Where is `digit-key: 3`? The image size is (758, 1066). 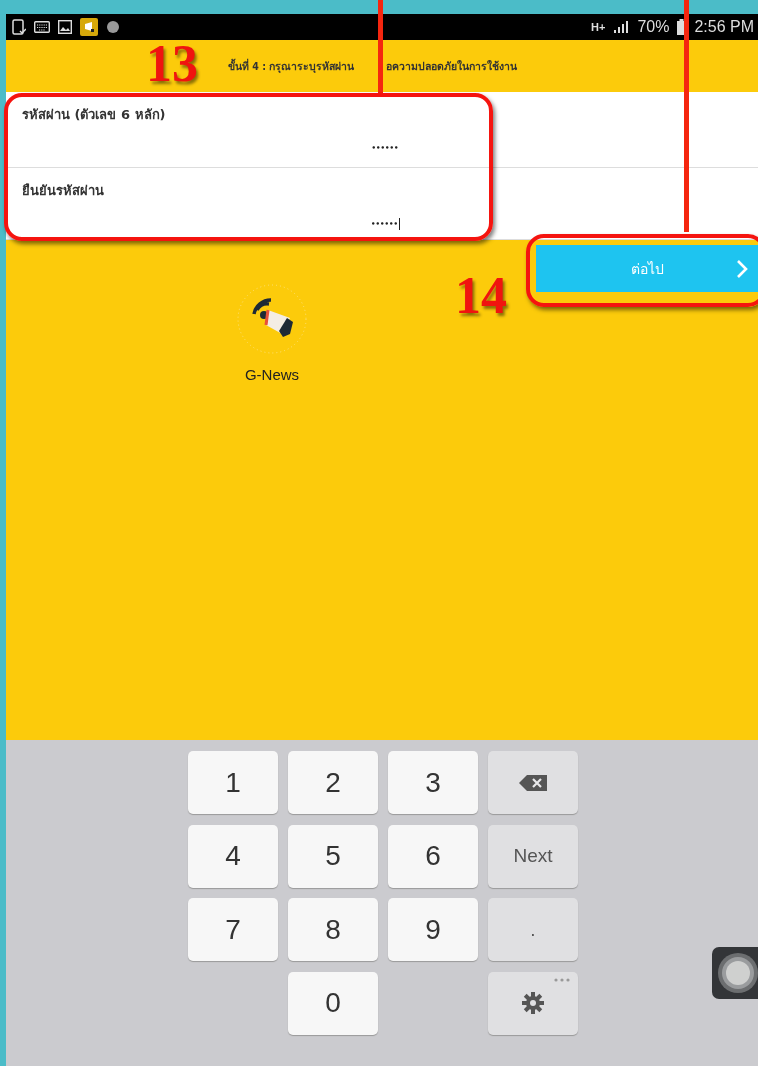 digit-key: 3 is located at coordinates (433, 782).